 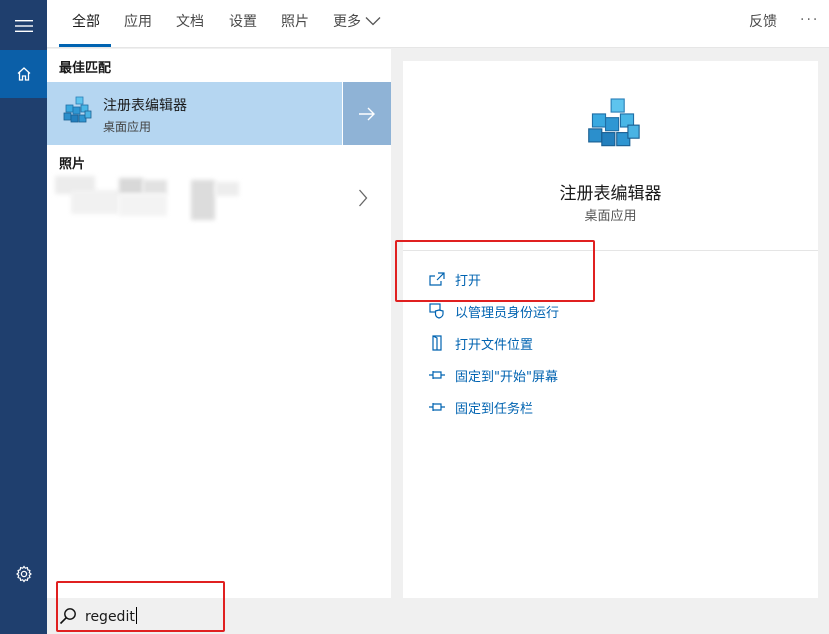 I want to click on tab-more-label: 更多, so click(x=347, y=22).